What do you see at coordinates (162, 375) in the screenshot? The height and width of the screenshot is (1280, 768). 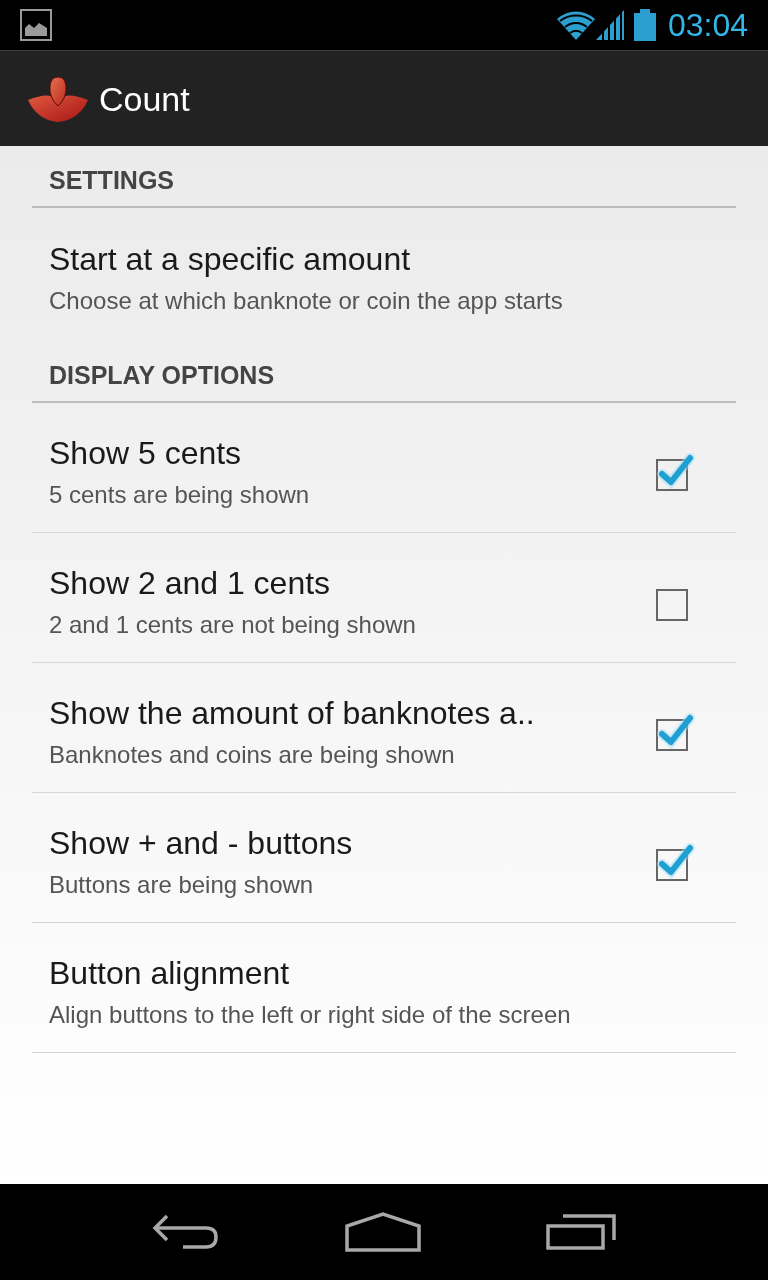 I see `section-header: DISPLAY OPTIONS` at bounding box center [162, 375].